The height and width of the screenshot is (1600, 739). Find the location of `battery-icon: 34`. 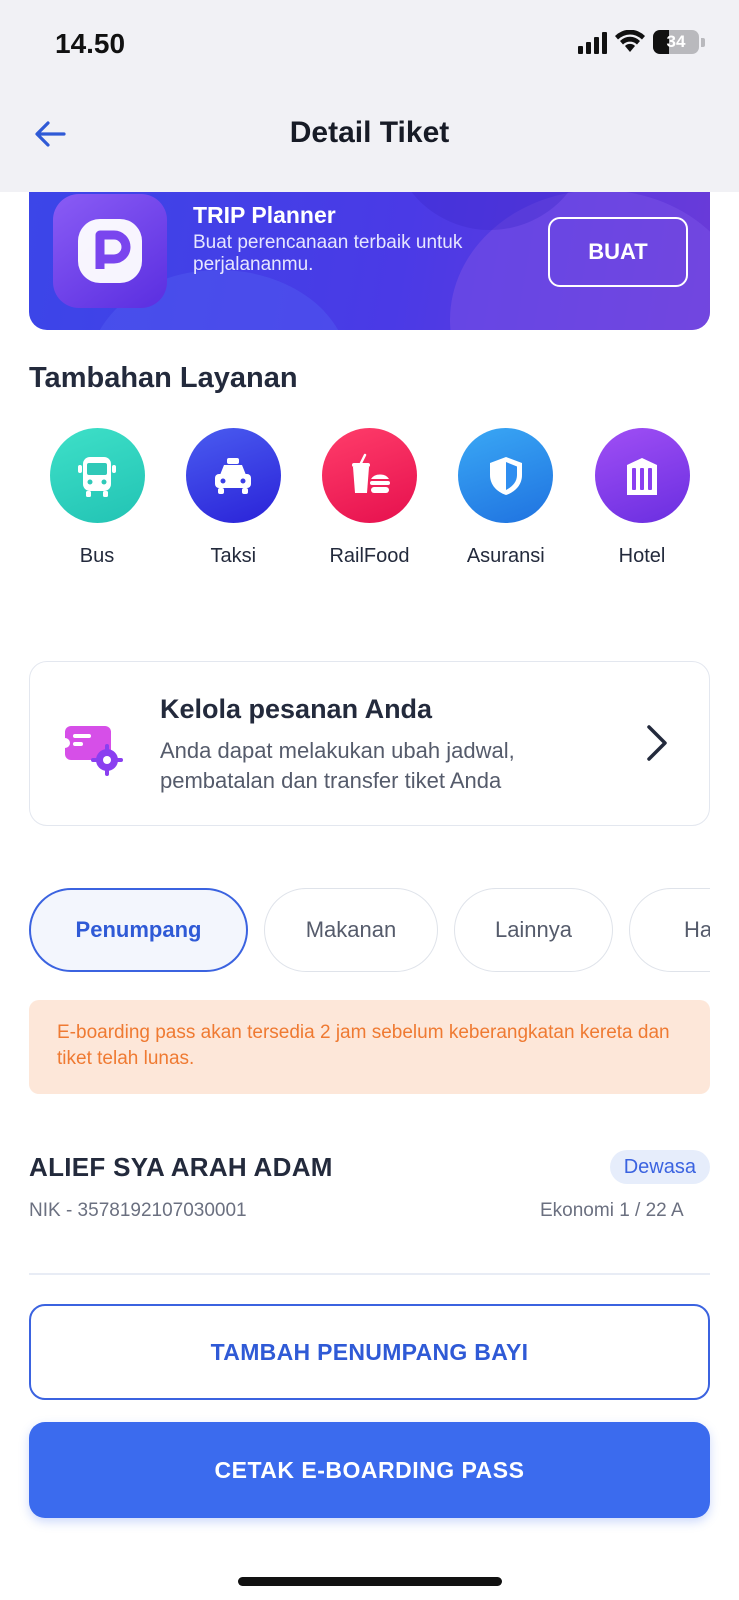

battery-icon: 34 is located at coordinates (676, 42).